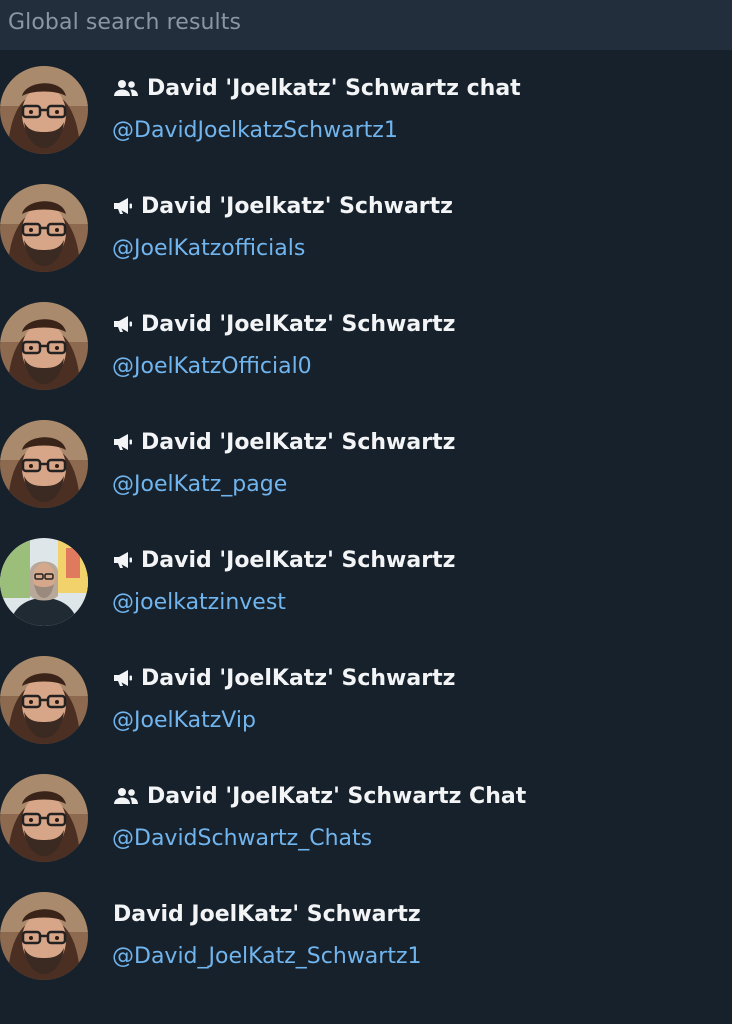 The height and width of the screenshot is (1024, 732). Describe the element at coordinates (366, 463) in the screenshot. I see `search-result-item: David 'JoelKatz' Schwartz @JoelKatz_page` at that location.